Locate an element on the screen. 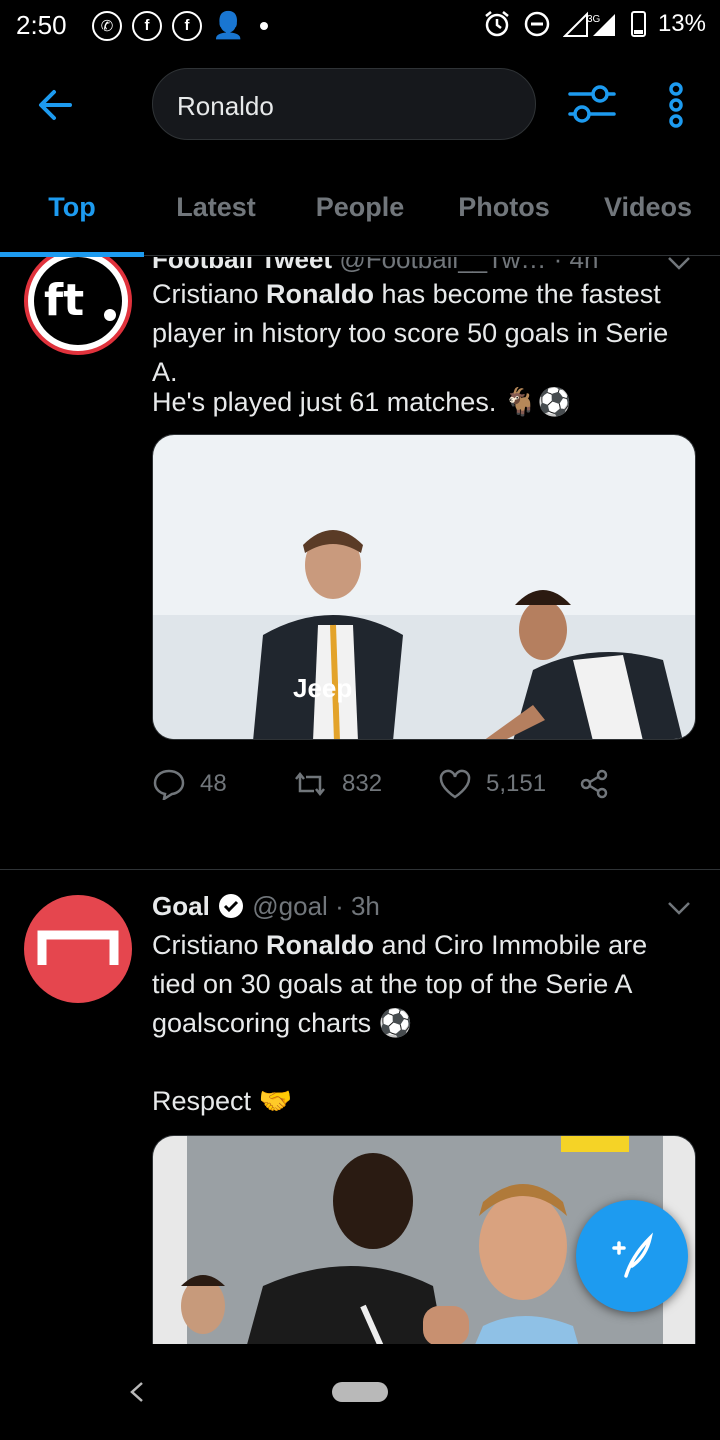 The height and width of the screenshot is (1440, 720). filter-sliders-icon is located at coordinates (592, 104).